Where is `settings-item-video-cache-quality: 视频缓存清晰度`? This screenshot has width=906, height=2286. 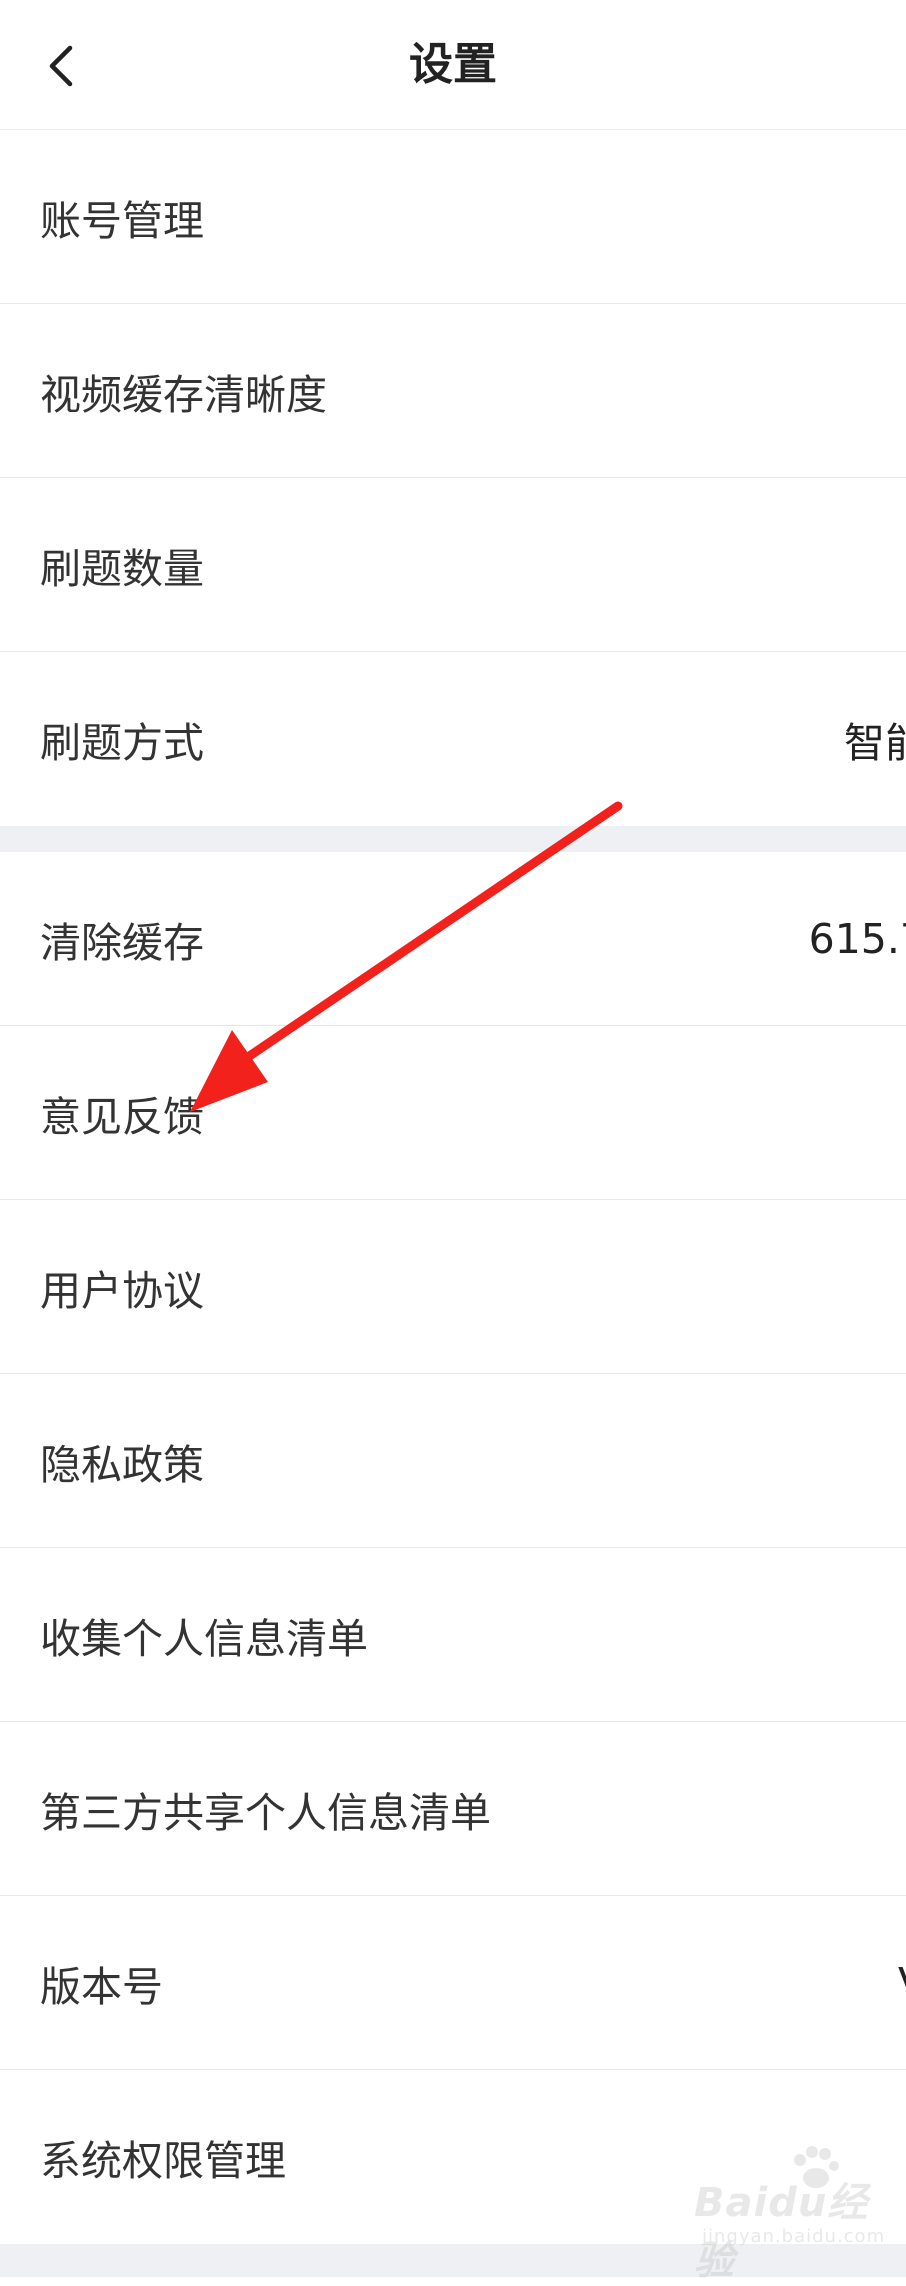 settings-item-video-cache-quality: 视频缓存清晰度 is located at coordinates (453, 391).